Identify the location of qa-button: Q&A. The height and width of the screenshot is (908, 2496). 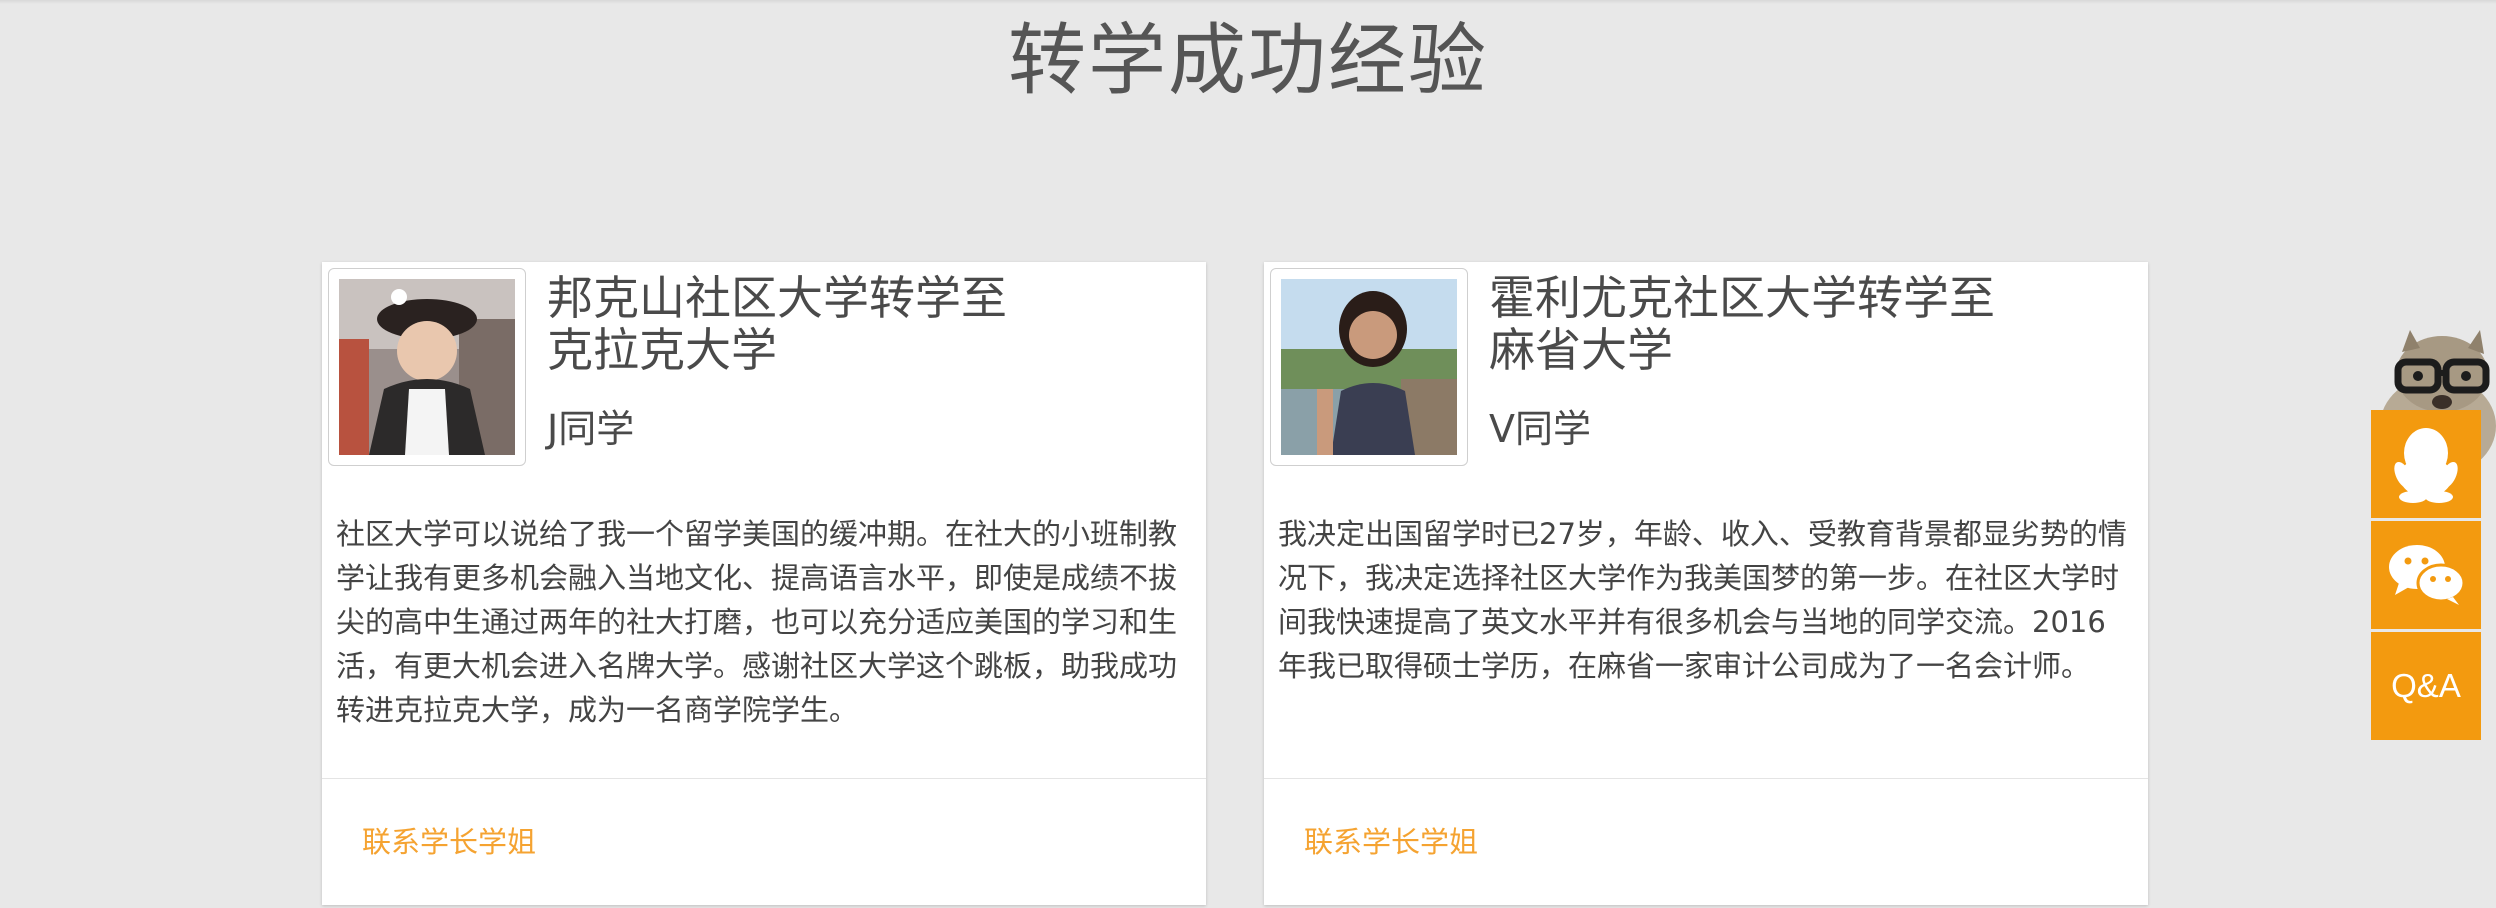
(2426, 686).